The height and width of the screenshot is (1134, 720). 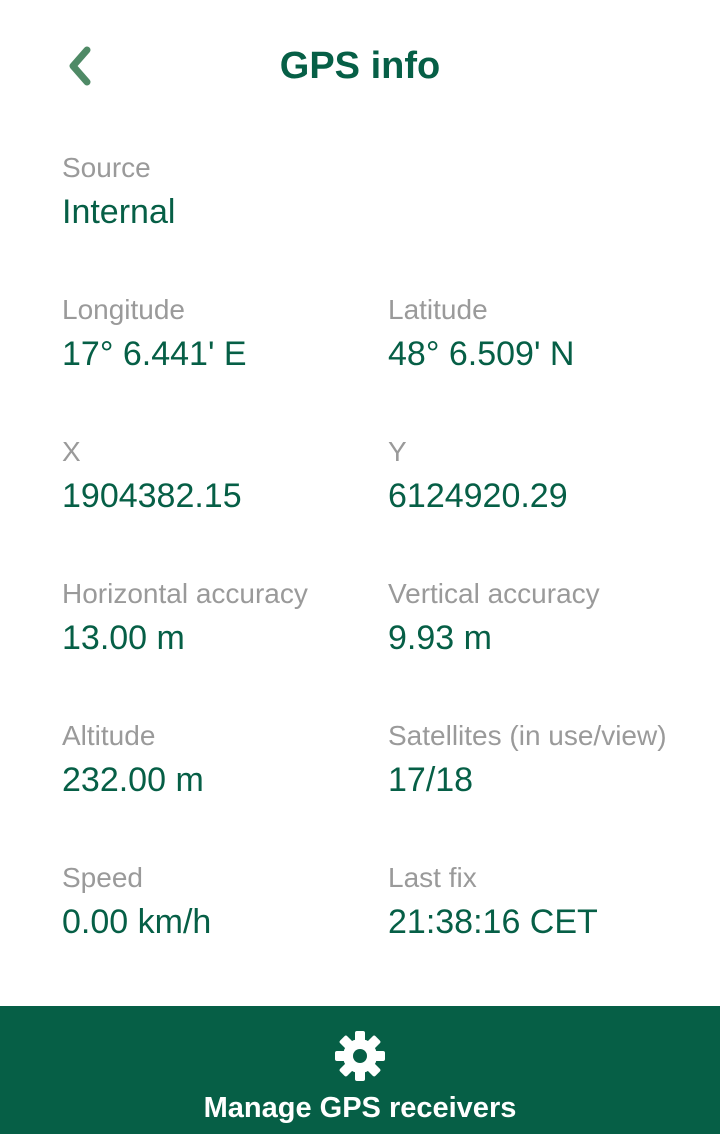 What do you see at coordinates (109, 735) in the screenshot?
I see `altitude-label: Altitude` at bounding box center [109, 735].